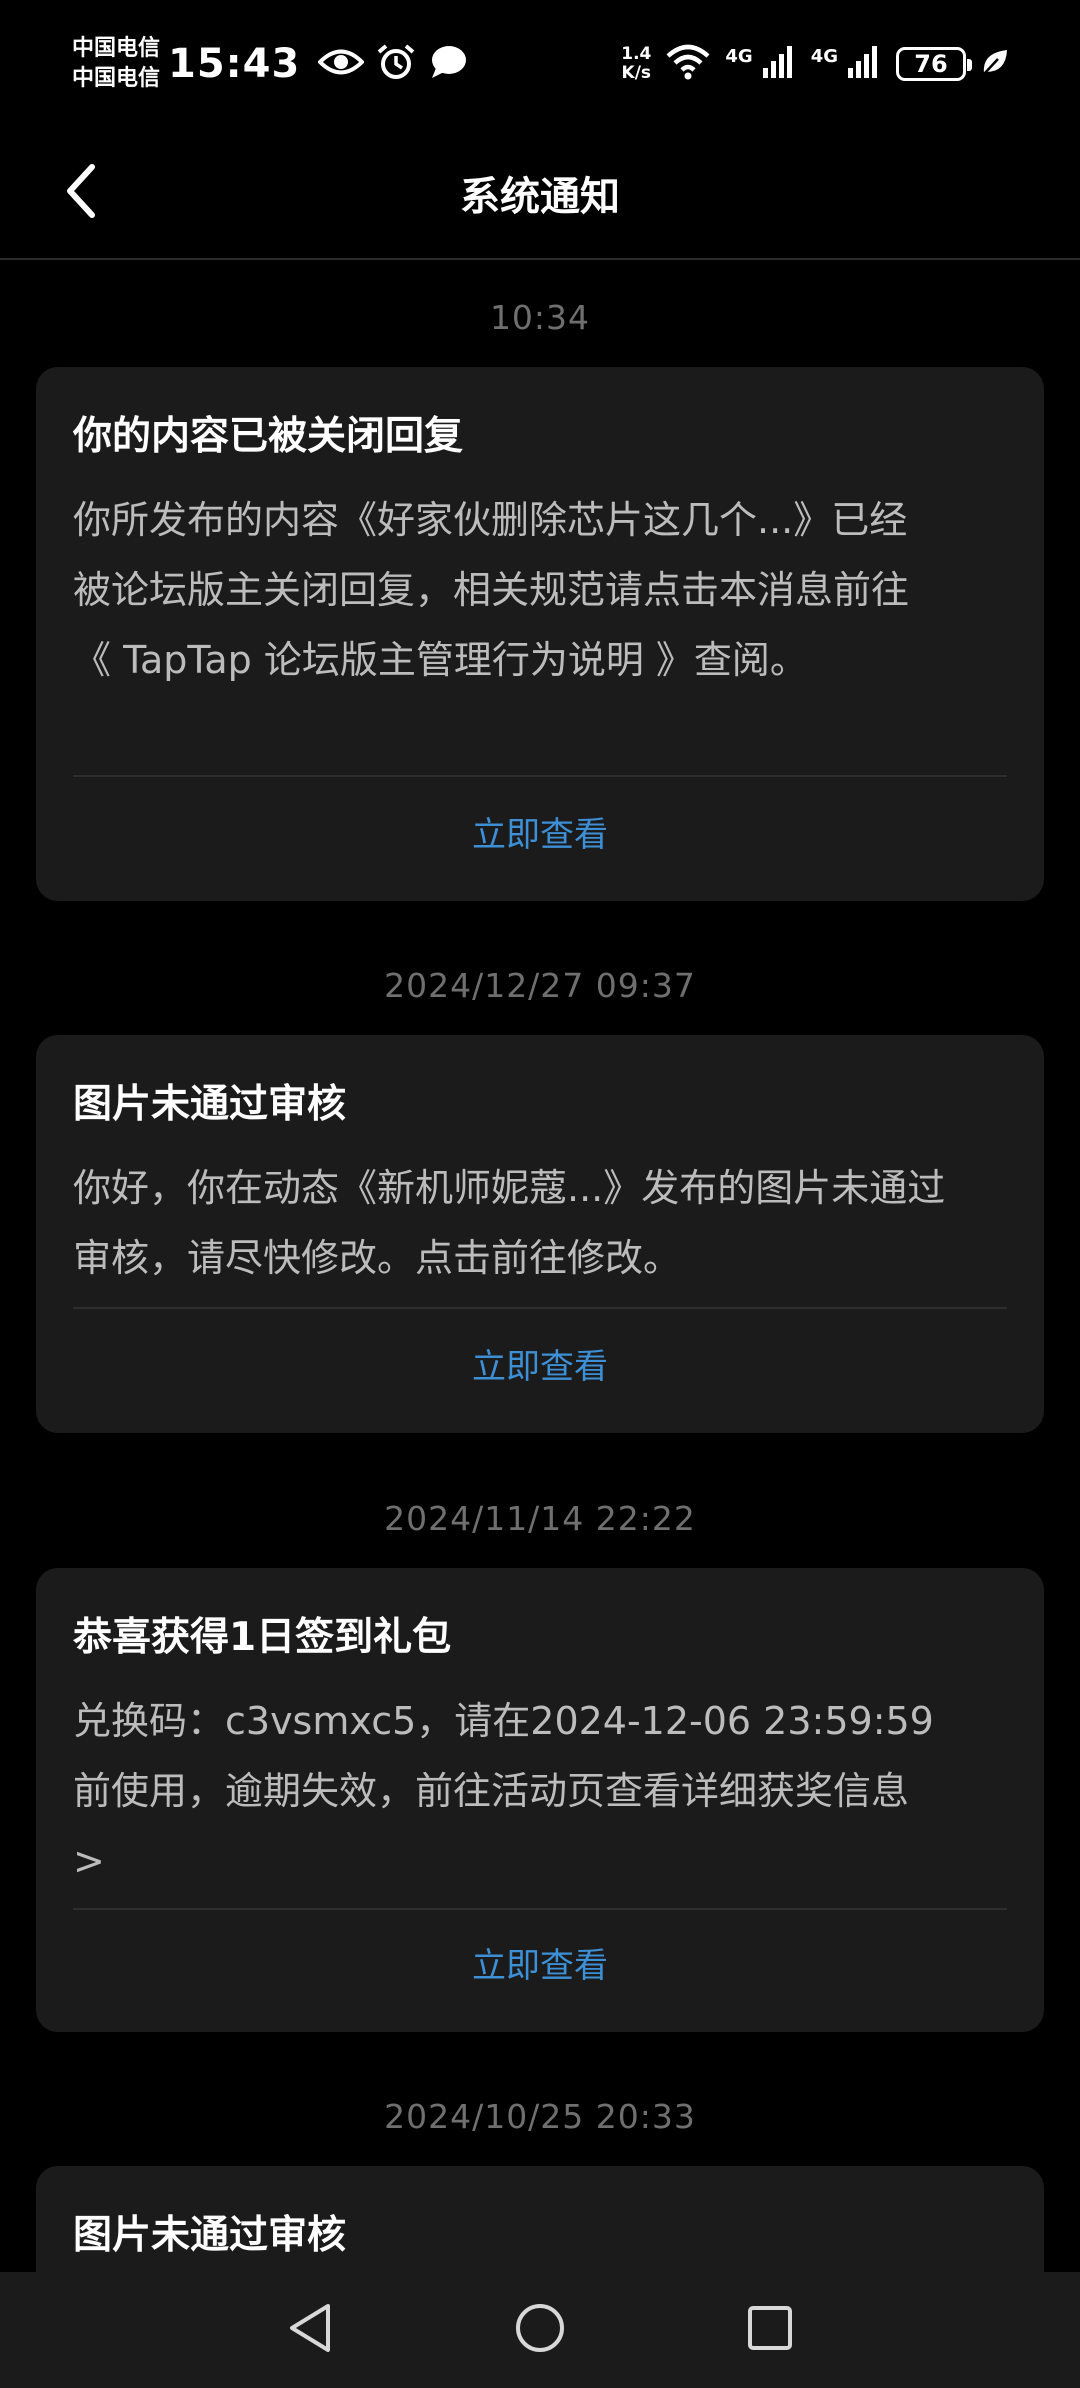 This screenshot has width=1080, height=2388. I want to click on notification-body-line: 你所发布的内容《好家伙删除芯片这几个...》已经, so click(490, 520).